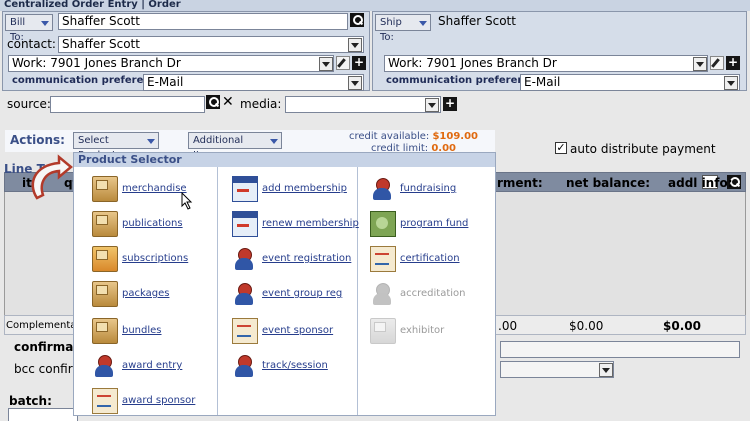 Image resolution: width=750 pixels, height=421 pixels. Describe the element at coordinates (253, 82) in the screenshot. I see `bill-comm-pref-select: E-Mail` at that location.